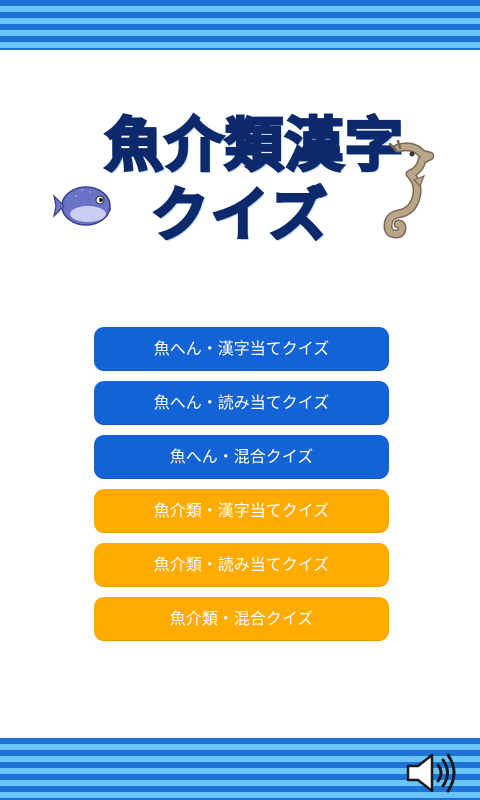 The image size is (480, 800). Describe the element at coordinates (241, 511) in the screenshot. I see `quiz-button-seafood-kanji: 魚介類・漢字当てクイズ` at that location.